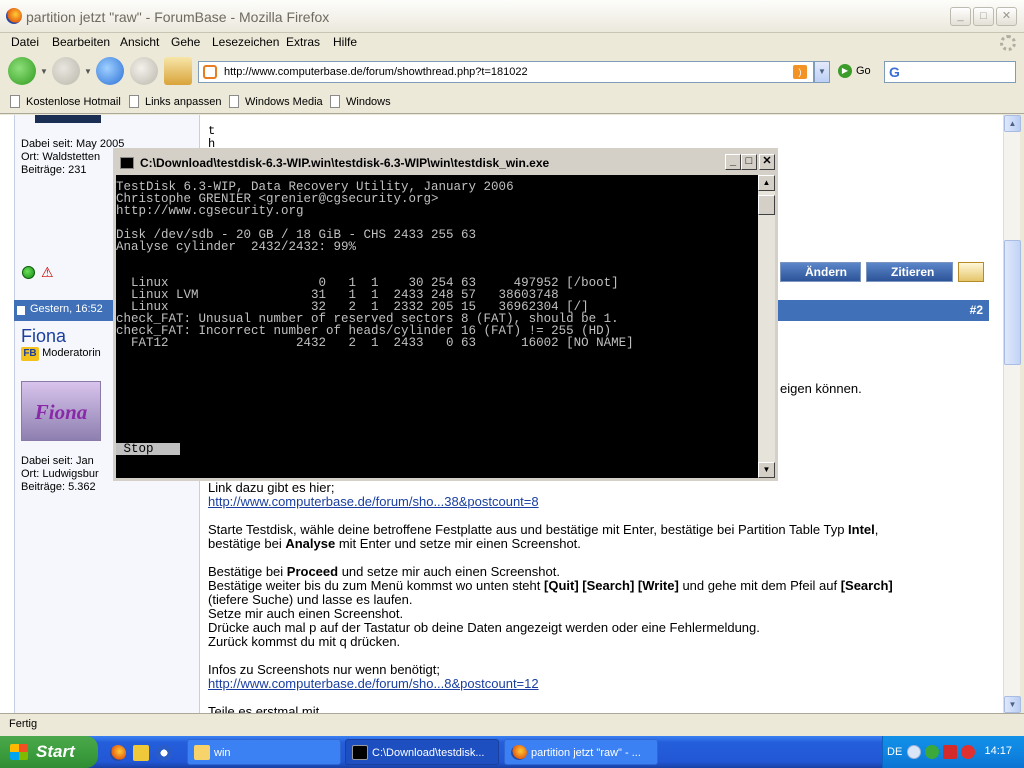  I want to click on menu-hilfe: Hilfe, so click(345, 42).